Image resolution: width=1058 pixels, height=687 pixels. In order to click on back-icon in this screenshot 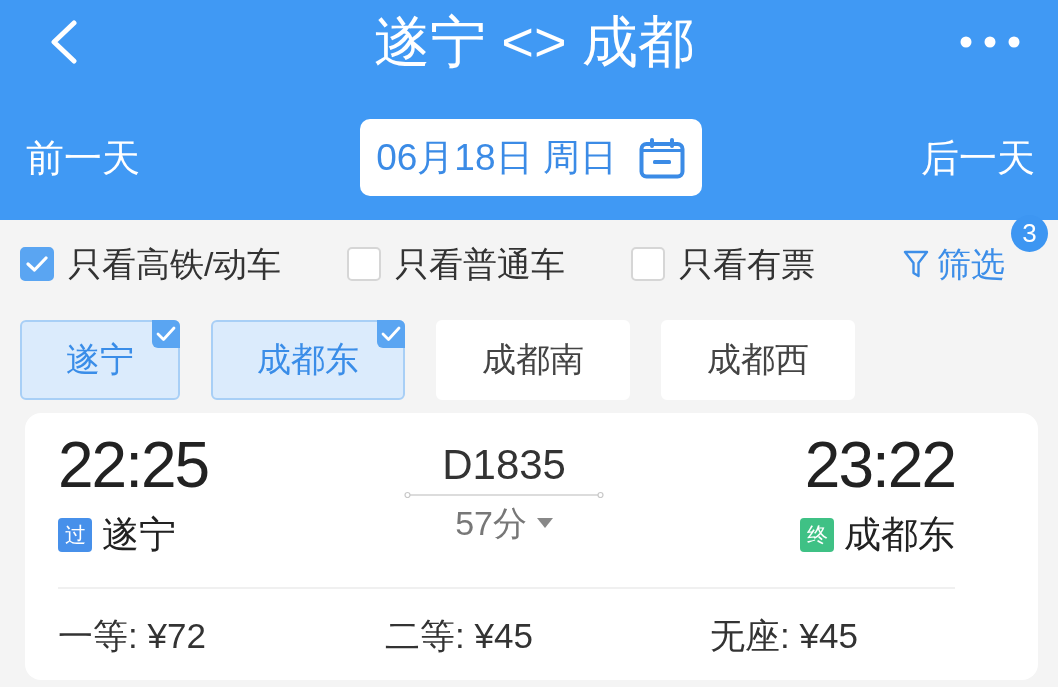, I will do `click(64, 42)`.